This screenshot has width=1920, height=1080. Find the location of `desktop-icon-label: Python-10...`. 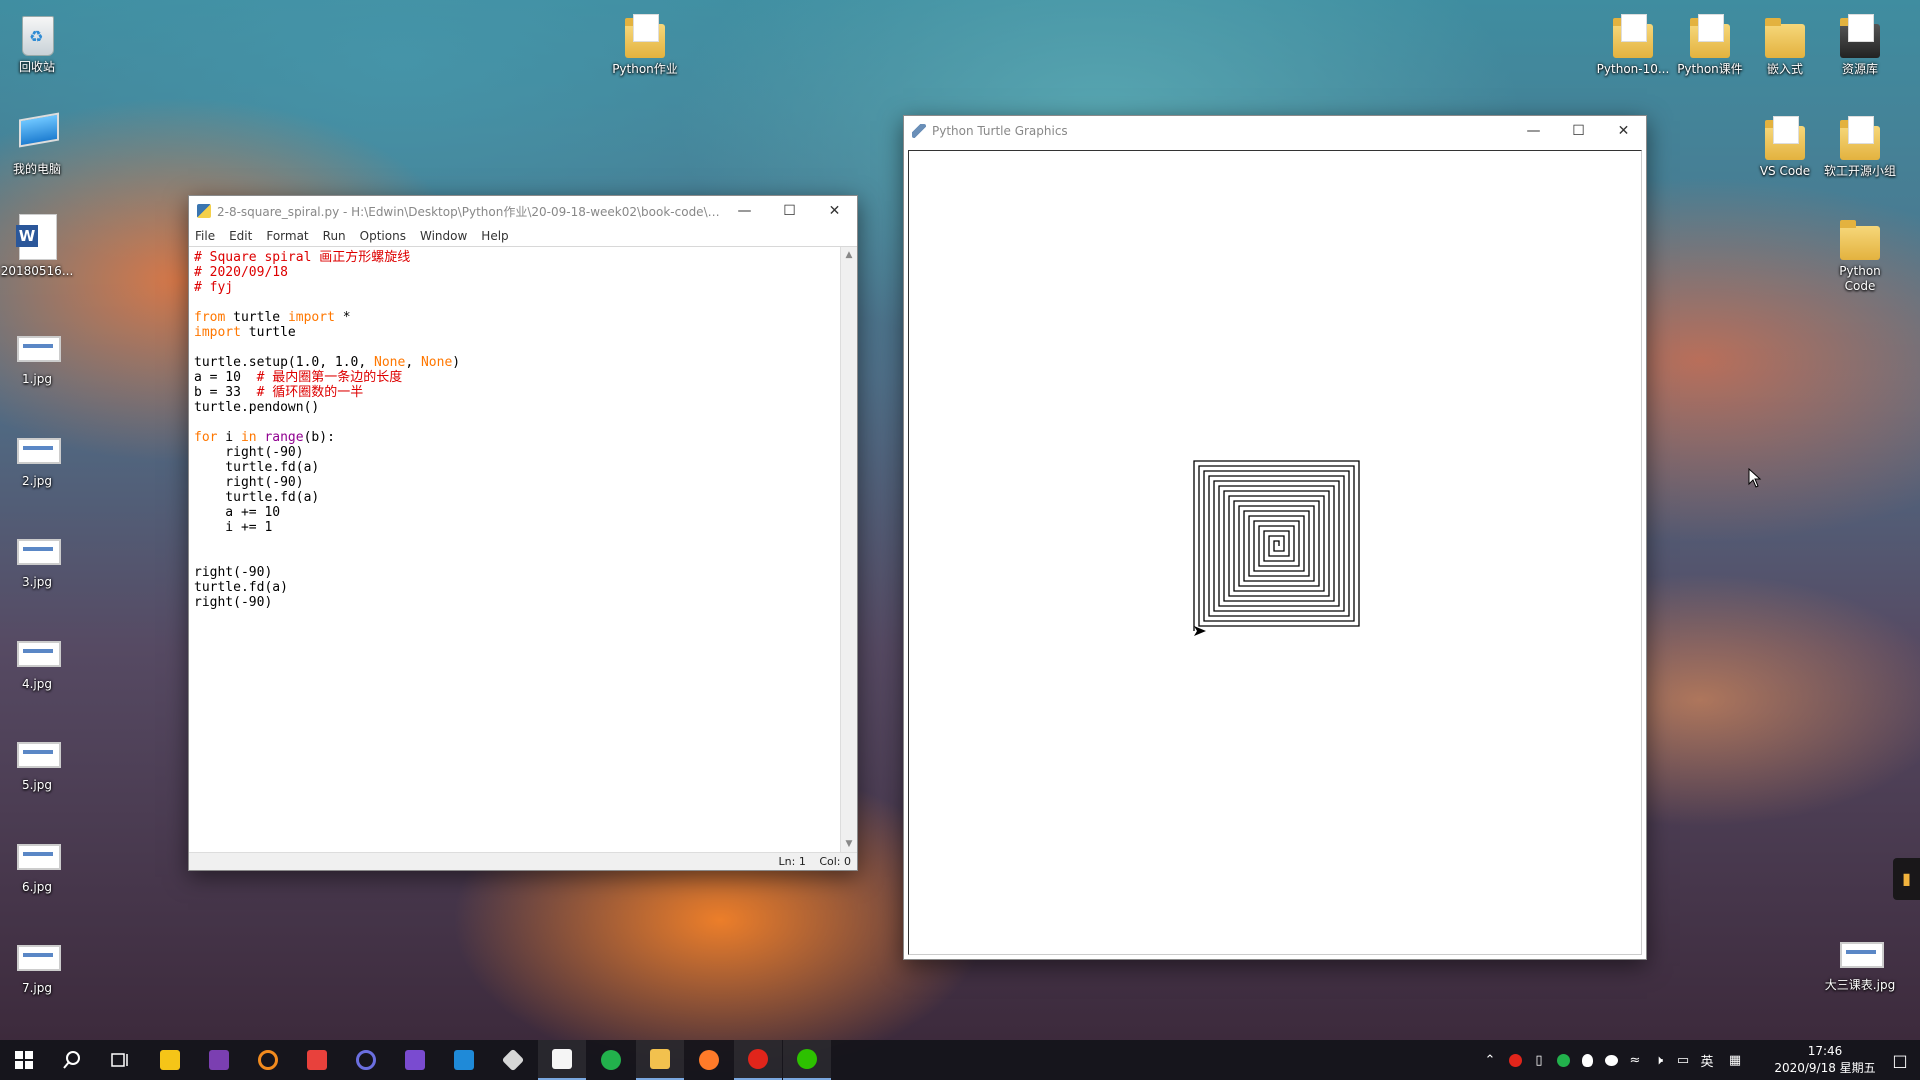

desktop-icon-label: Python-10... is located at coordinates (1633, 69).